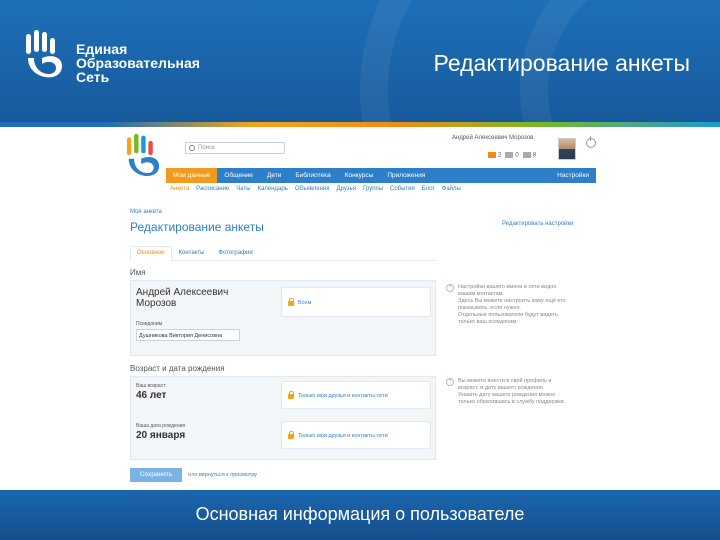  I want to click on pseudonym-label: Псевдоним, so click(149, 324).